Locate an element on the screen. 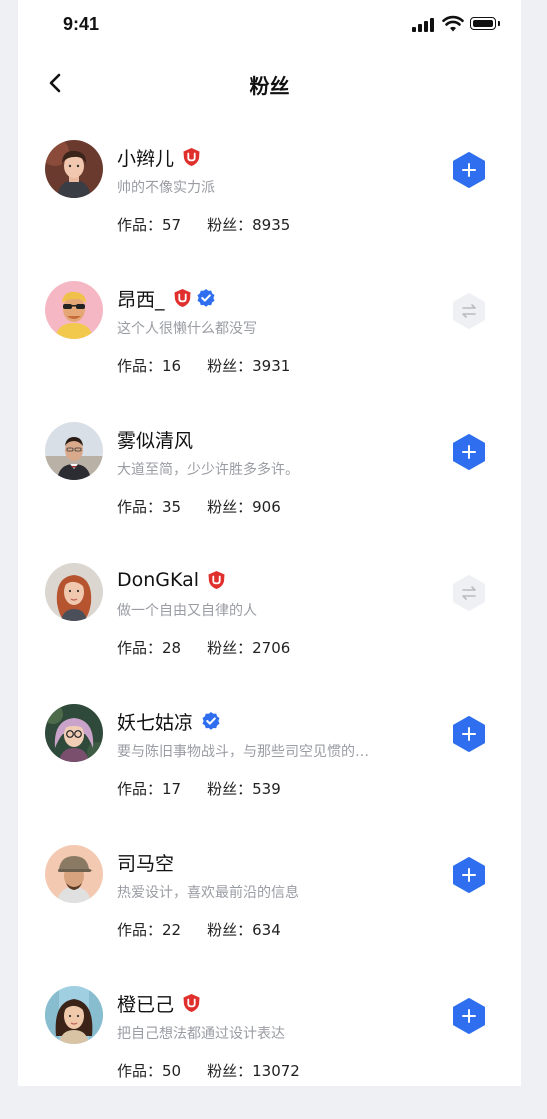 This screenshot has height=1119, width=547. user-name: 司马空 is located at coordinates (145, 862).